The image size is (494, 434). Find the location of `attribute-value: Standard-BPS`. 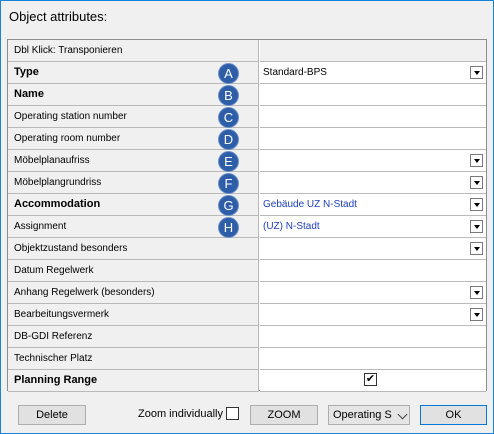

attribute-value: Standard-BPS is located at coordinates (373, 73).